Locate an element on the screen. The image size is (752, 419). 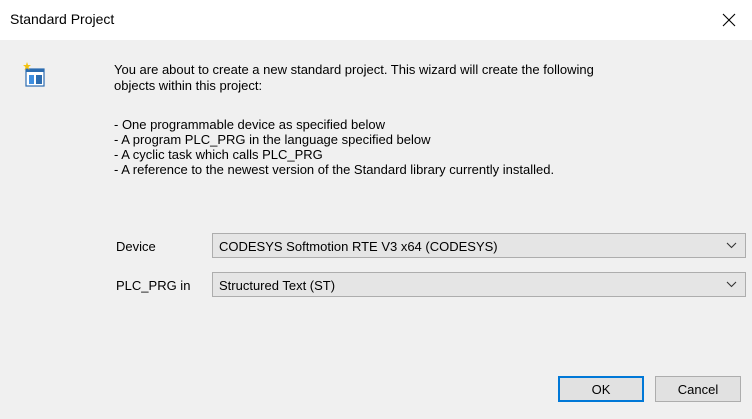
close-icon is located at coordinates (729, 20).